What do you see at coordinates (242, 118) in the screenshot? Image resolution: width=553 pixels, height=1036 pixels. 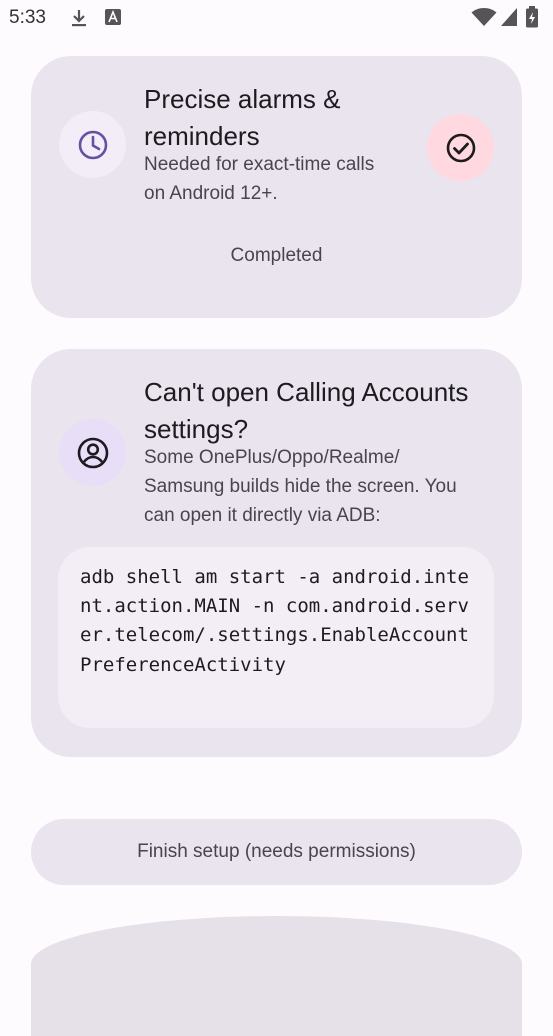 I see `alarms-card-title: Precise alarms & reminders` at bounding box center [242, 118].